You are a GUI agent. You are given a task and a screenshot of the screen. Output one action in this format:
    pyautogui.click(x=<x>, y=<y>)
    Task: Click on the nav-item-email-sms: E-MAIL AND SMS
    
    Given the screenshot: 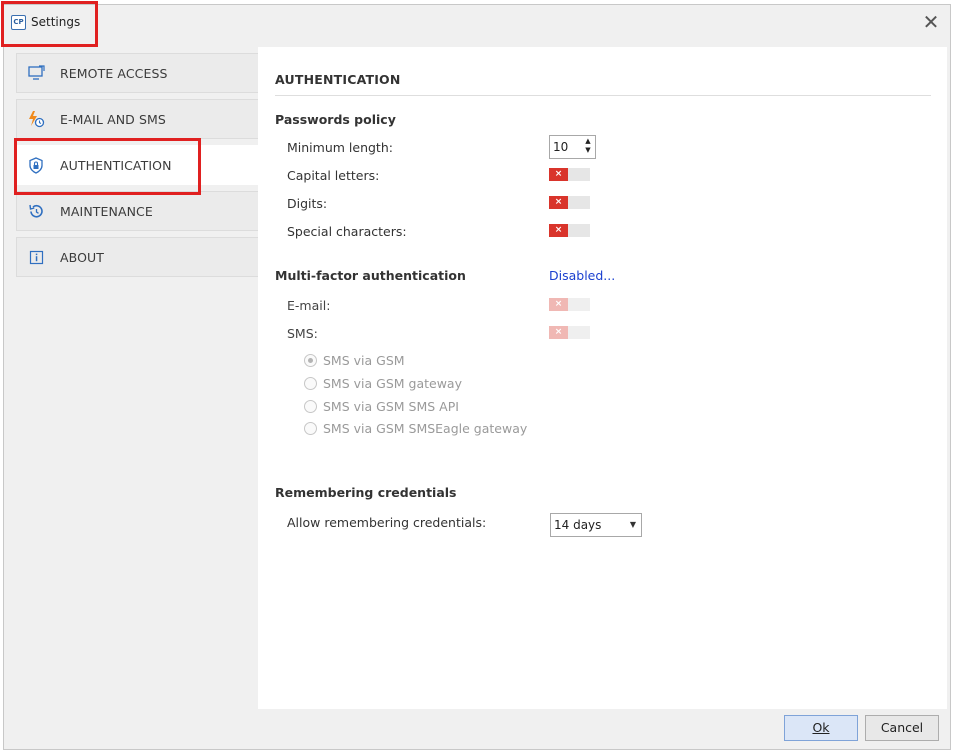 What is the action you would take?
    pyautogui.click(x=137, y=119)
    